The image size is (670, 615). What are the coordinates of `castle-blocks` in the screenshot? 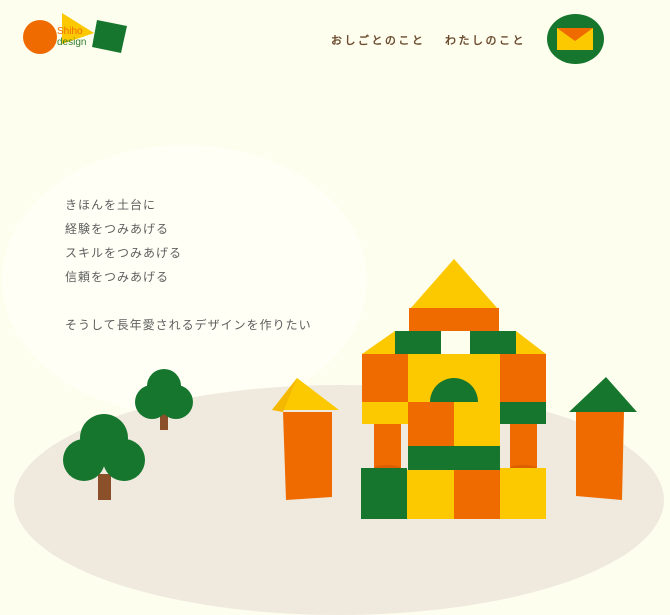 It's located at (453, 389).